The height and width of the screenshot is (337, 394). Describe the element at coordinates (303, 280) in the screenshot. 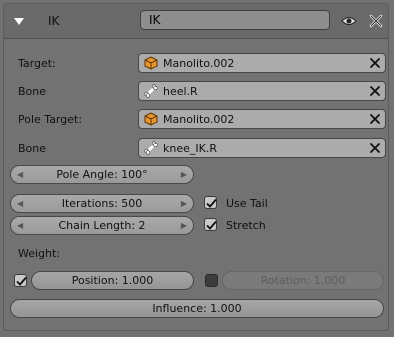

I see `rotation-weight-field: Rotation: 1.000` at that location.